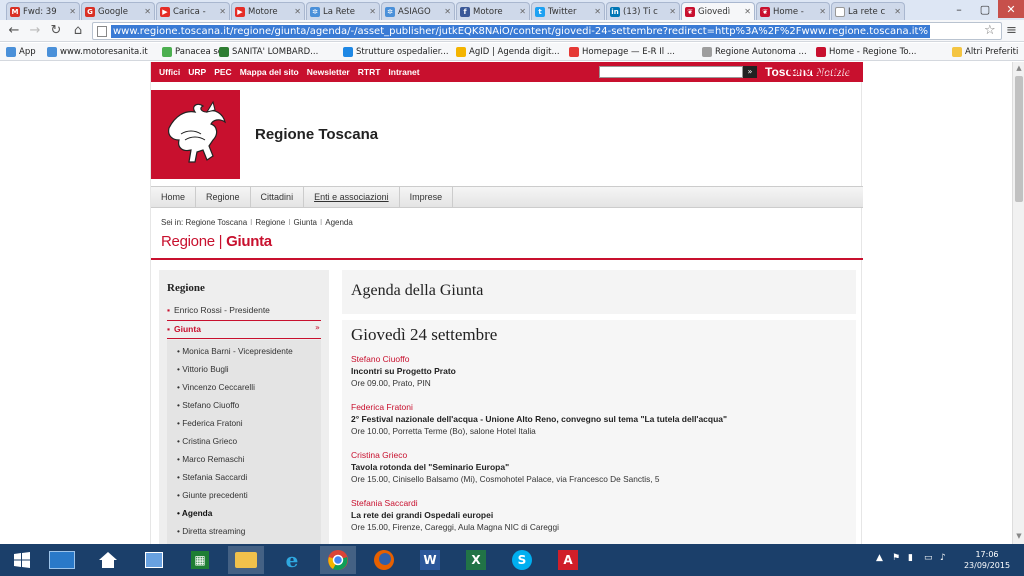  What do you see at coordinates (793, 11) in the screenshot?
I see `browser-tab: ❦ Home - ✕` at bounding box center [793, 11].